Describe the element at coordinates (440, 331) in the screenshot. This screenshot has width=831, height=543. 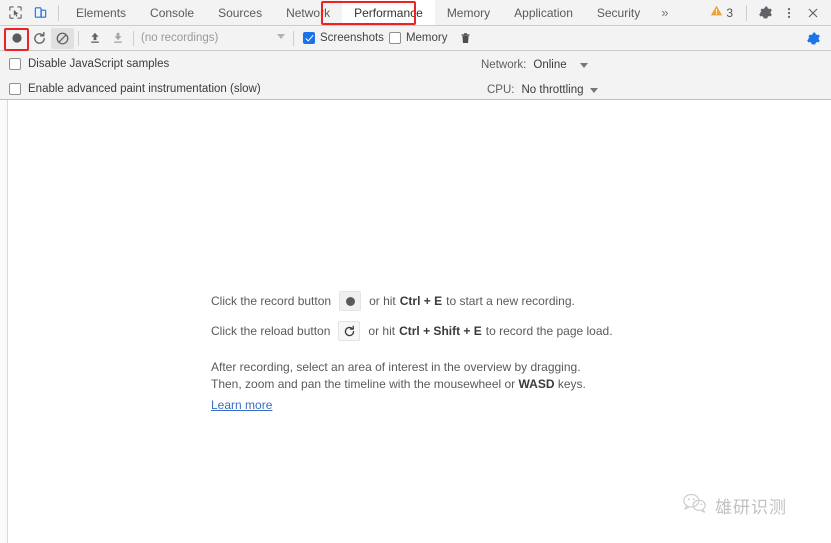
I see `landing-reload-shortcut: Ctrl + Shift + E` at that location.